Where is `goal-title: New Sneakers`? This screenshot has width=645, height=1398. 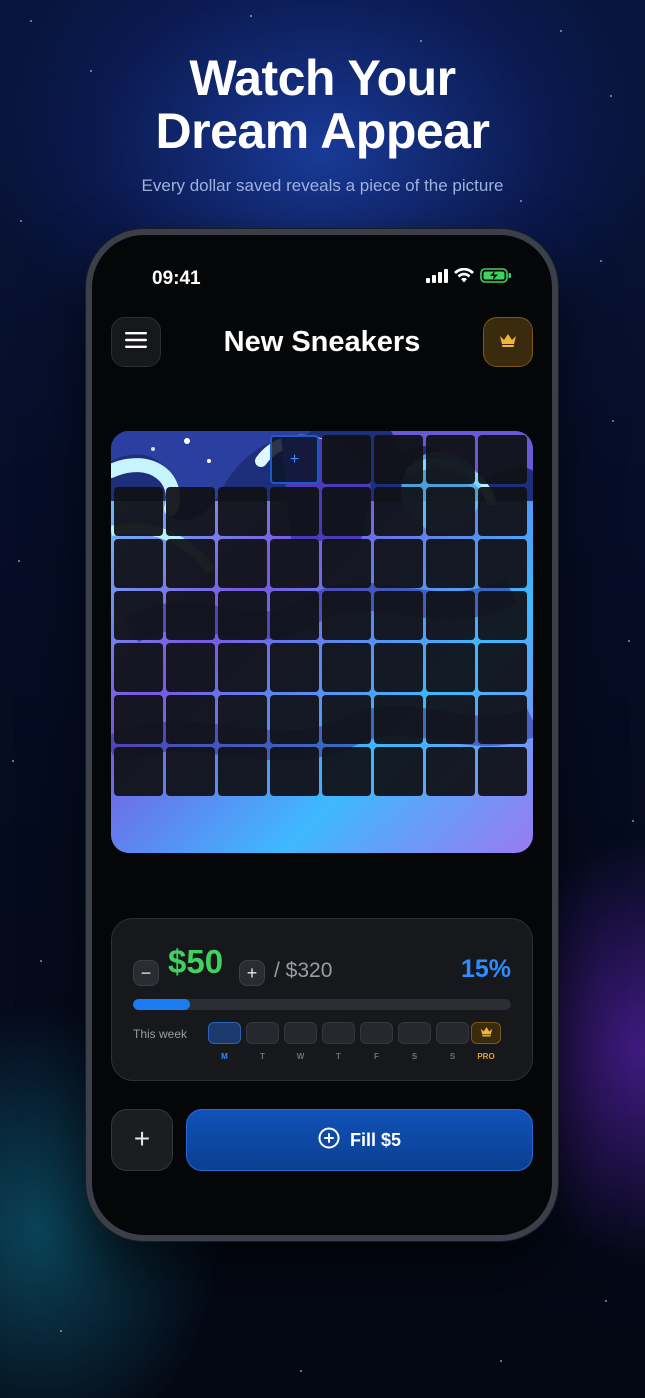 goal-title: New Sneakers is located at coordinates (322, 342).